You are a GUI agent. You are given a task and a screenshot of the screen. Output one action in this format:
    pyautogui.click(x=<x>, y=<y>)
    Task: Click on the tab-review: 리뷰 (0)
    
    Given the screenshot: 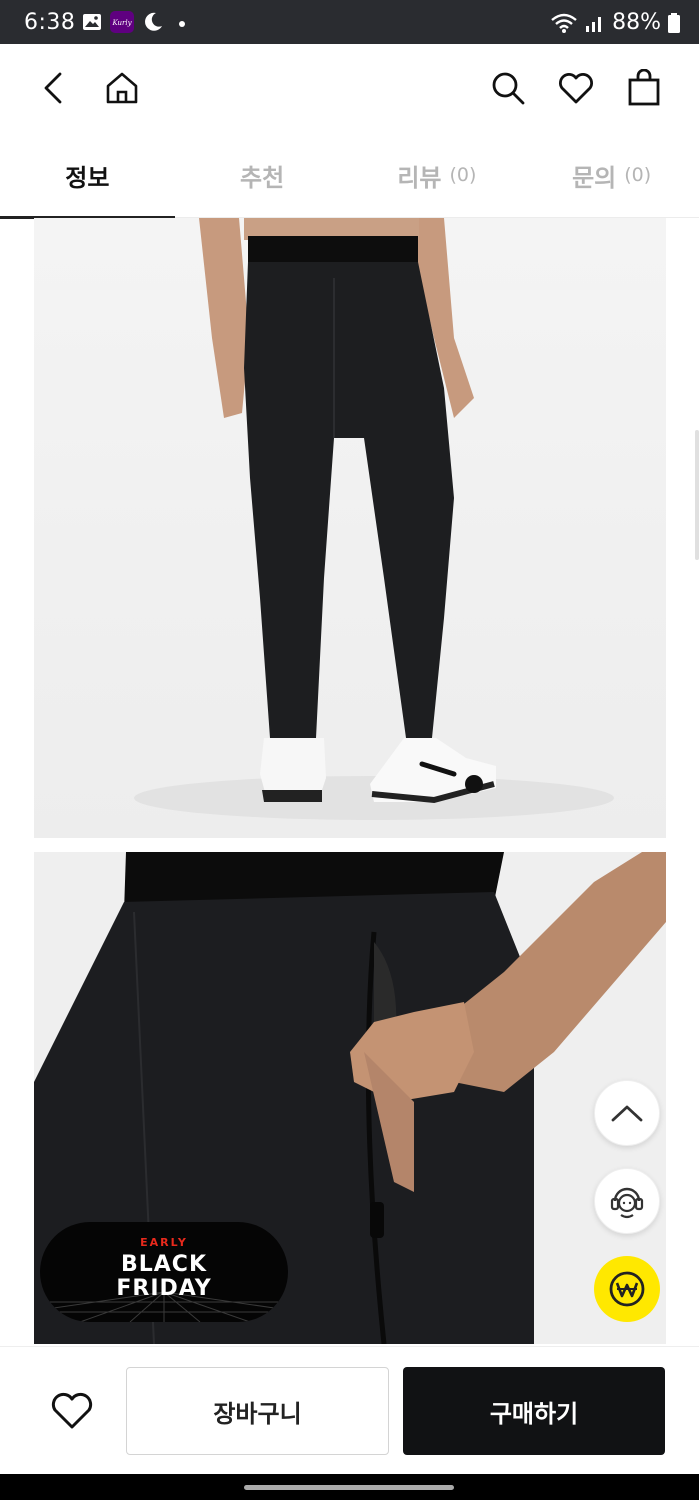 What is the action you would take?
    pyautogui.click(x=437, y=175)
    